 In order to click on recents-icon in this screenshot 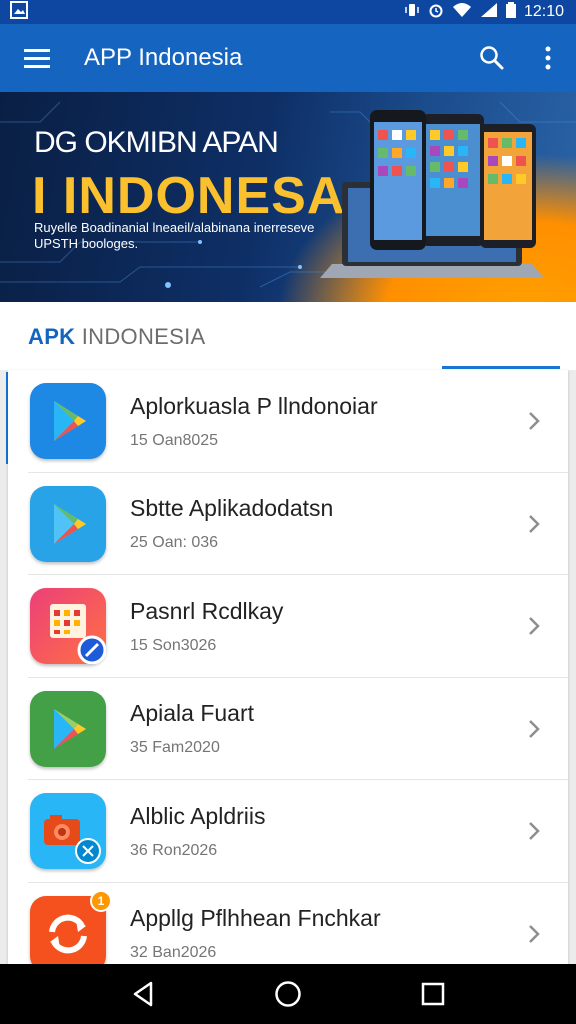, I will do `click(433, 994)`.